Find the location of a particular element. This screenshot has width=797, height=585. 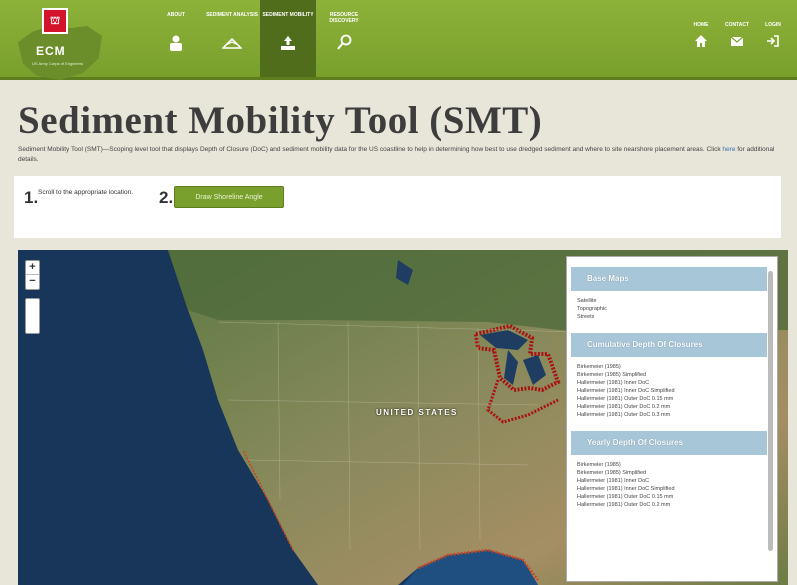

nav-about-label: About is located at coordinates (176, 15).